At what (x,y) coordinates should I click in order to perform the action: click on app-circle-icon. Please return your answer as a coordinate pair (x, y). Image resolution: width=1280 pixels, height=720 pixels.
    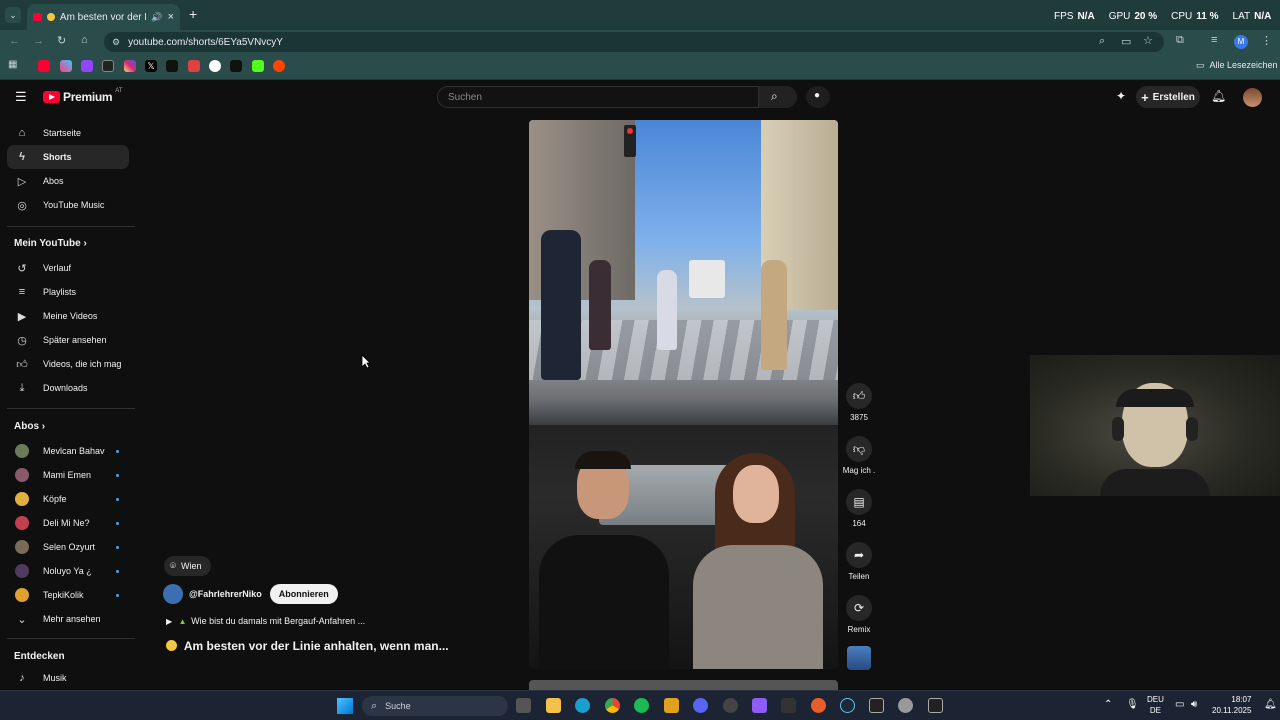
    Looking at the image, I should click on (905, 705).